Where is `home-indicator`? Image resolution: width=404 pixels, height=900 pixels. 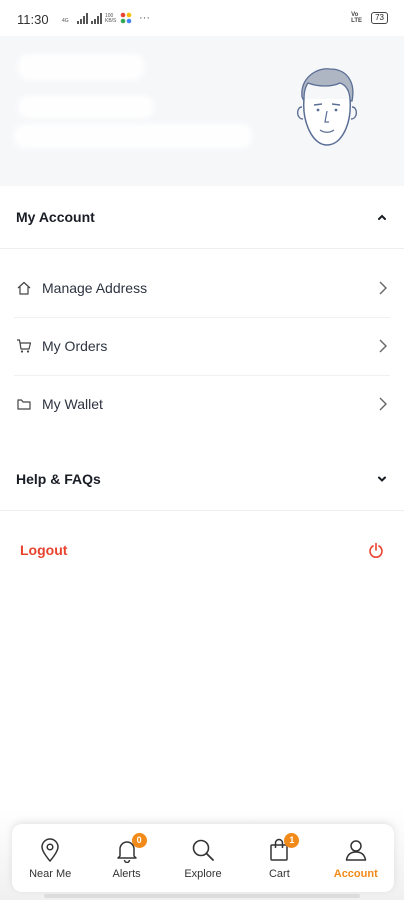 home-indicator is located at coordinates (202, 896).